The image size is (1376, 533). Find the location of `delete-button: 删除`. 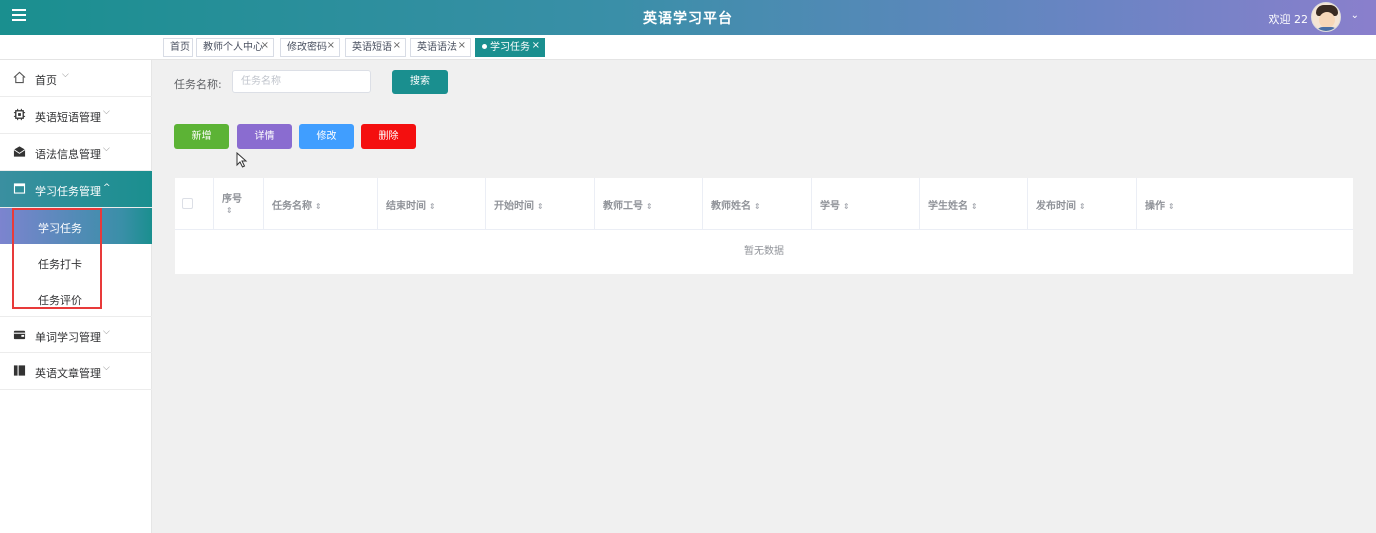

delete-button: 删除 is located at coordinates (388, 136).